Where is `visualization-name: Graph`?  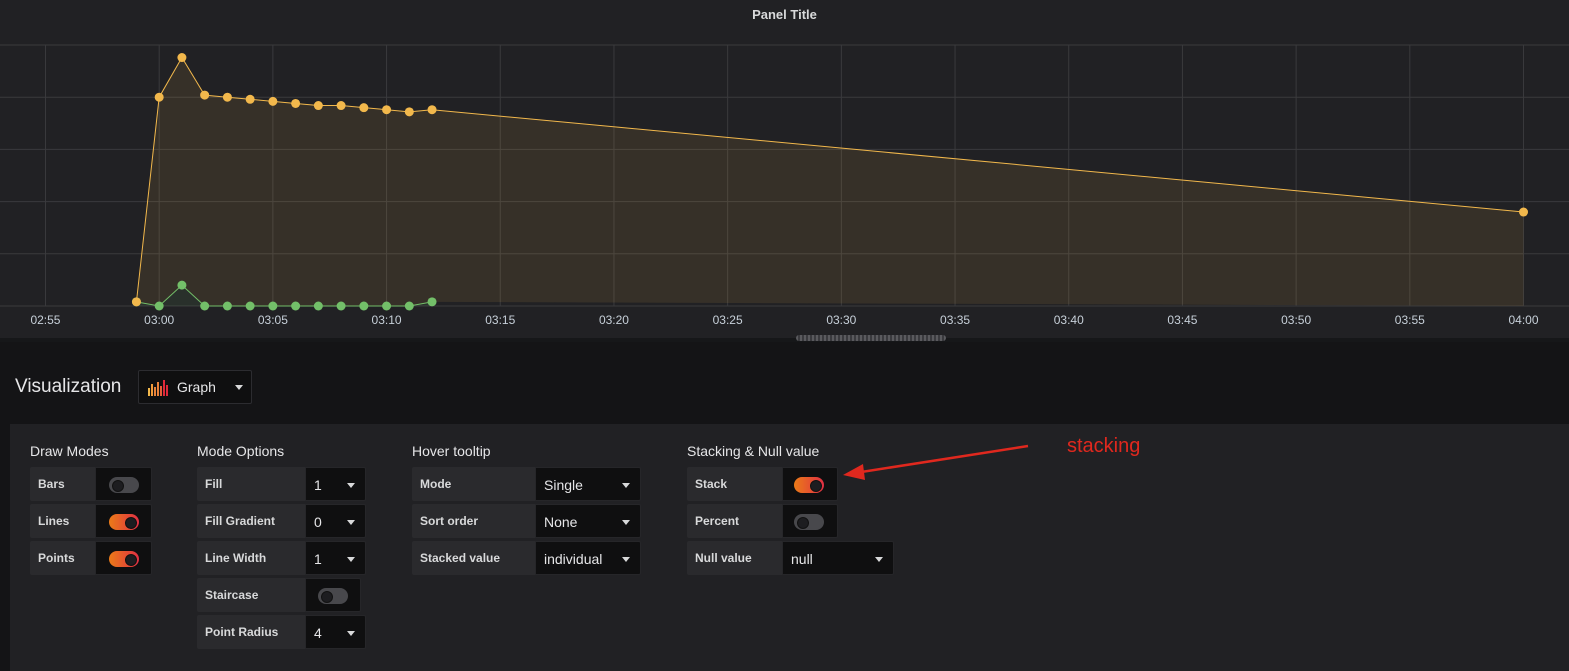 visualization-name: Graph is located at coordinates (196, 387).